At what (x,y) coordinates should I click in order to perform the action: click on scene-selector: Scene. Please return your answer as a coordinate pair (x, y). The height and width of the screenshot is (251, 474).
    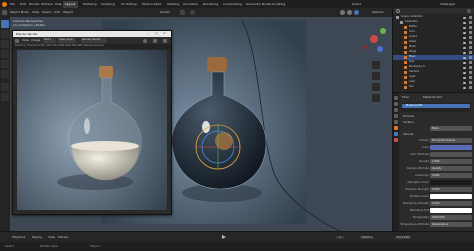
    Looking at the image, I should click on (356, 4).